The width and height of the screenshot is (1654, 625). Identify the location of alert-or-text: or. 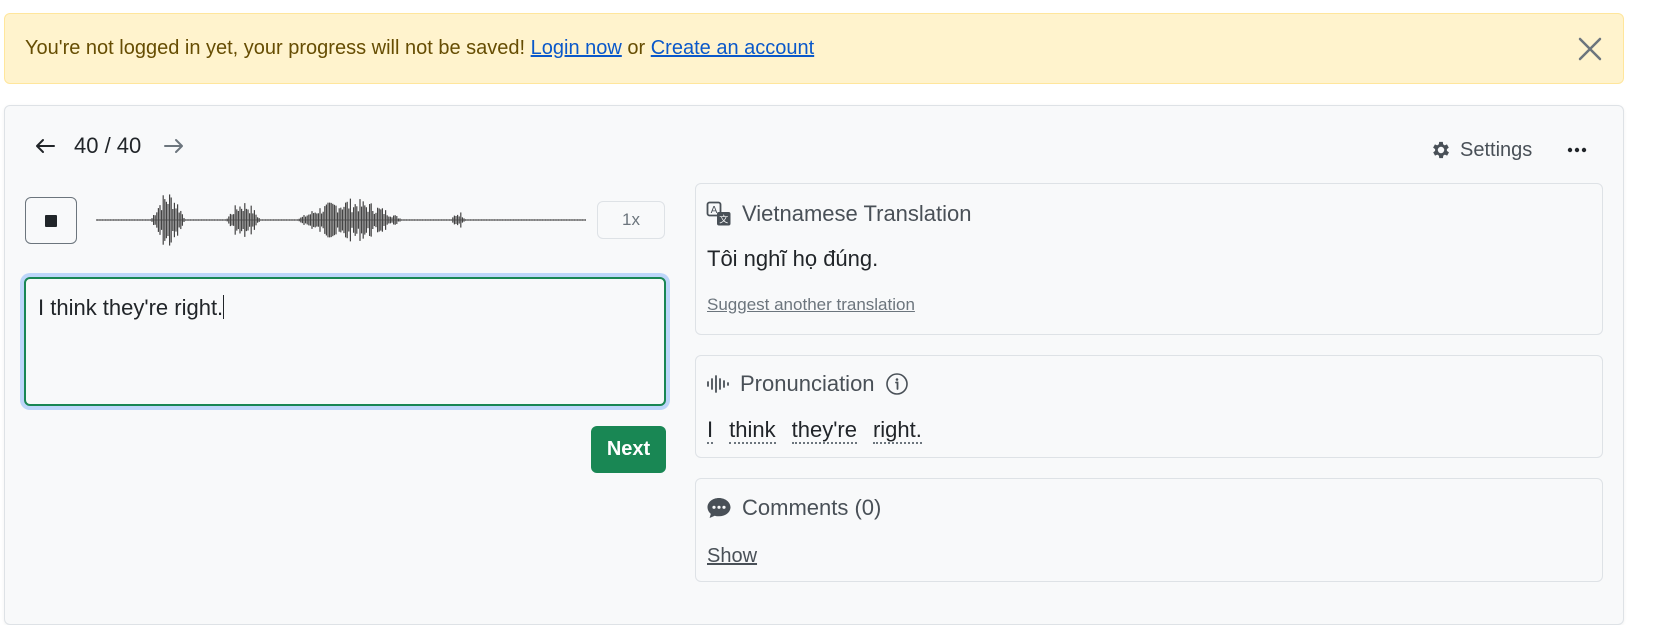
(636, 48).